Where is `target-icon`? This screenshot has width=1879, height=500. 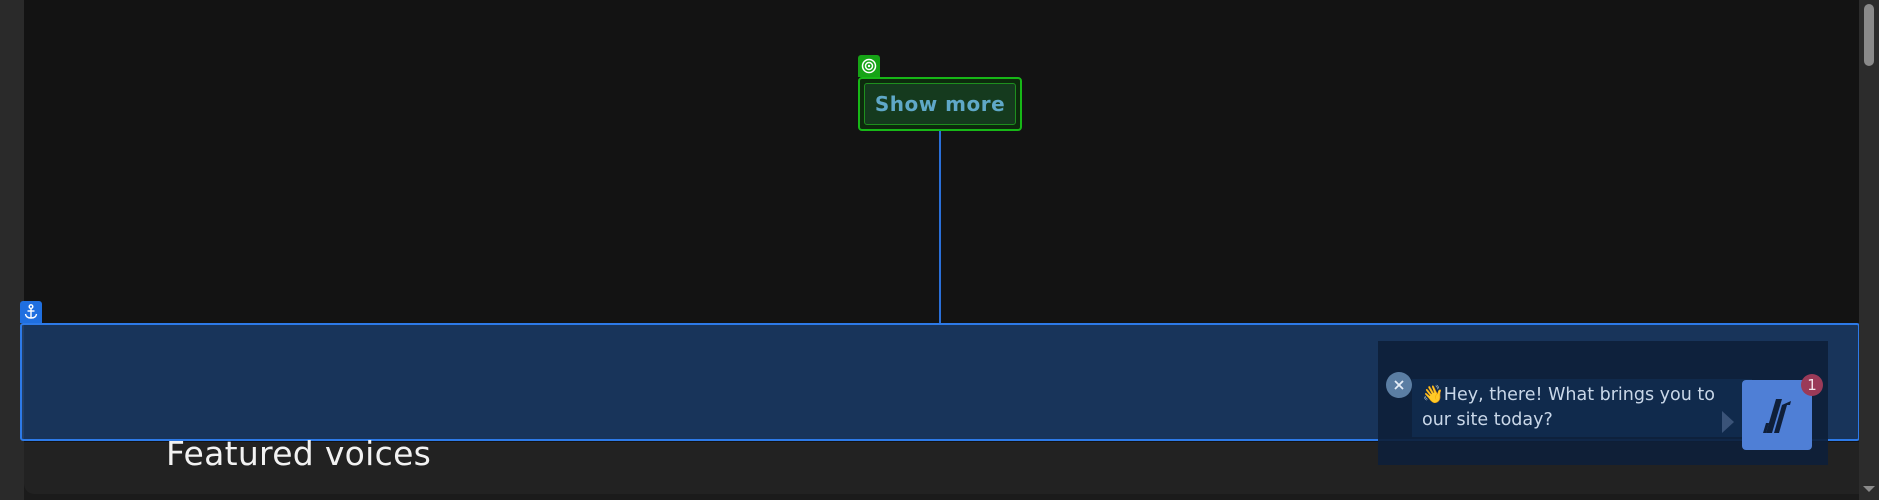
target-icon is located at coordinates (869, 66).